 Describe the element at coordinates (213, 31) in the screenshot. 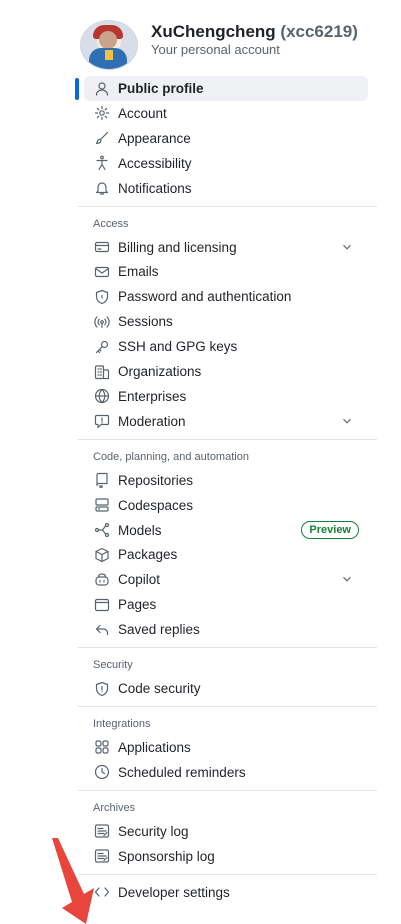

I see `display-name: XuChengcheng` at that location.